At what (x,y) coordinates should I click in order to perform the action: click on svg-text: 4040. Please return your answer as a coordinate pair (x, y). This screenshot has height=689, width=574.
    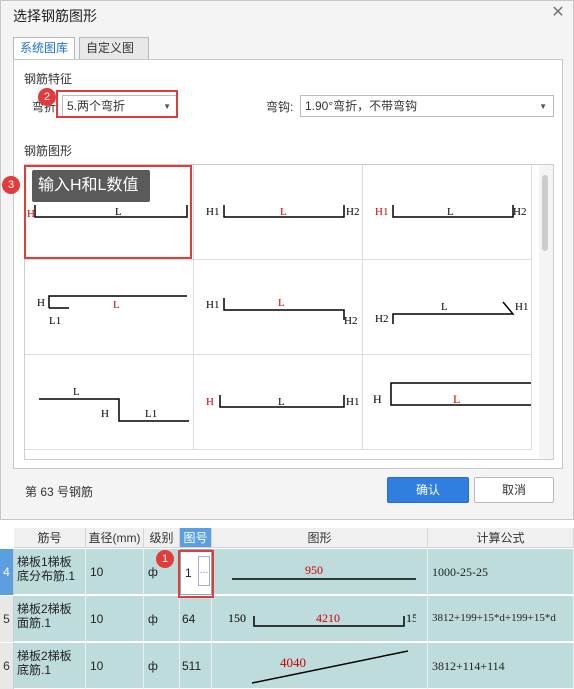
    Looking at the image, I should click on (293, 662).